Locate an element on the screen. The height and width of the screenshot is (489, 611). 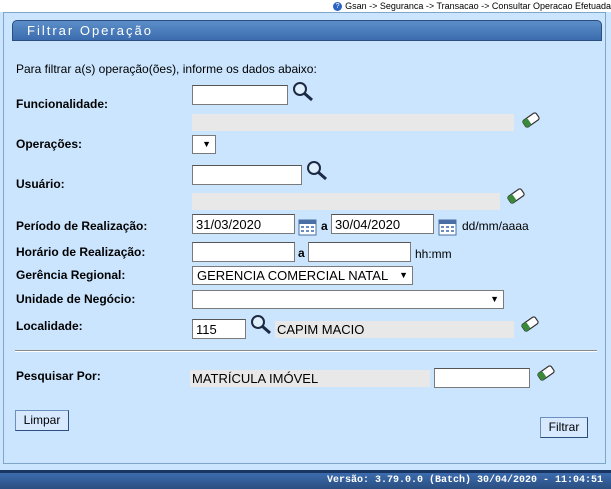
filtrar-button: Filtrar is located at coordinates (564, 427).